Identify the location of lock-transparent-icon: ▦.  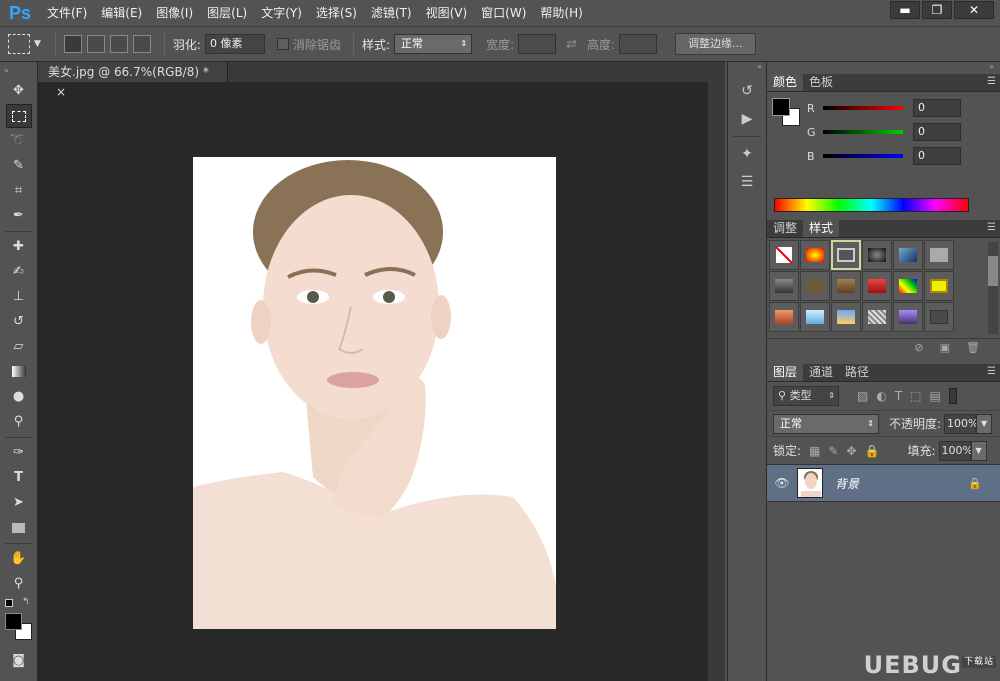
(814, 451).